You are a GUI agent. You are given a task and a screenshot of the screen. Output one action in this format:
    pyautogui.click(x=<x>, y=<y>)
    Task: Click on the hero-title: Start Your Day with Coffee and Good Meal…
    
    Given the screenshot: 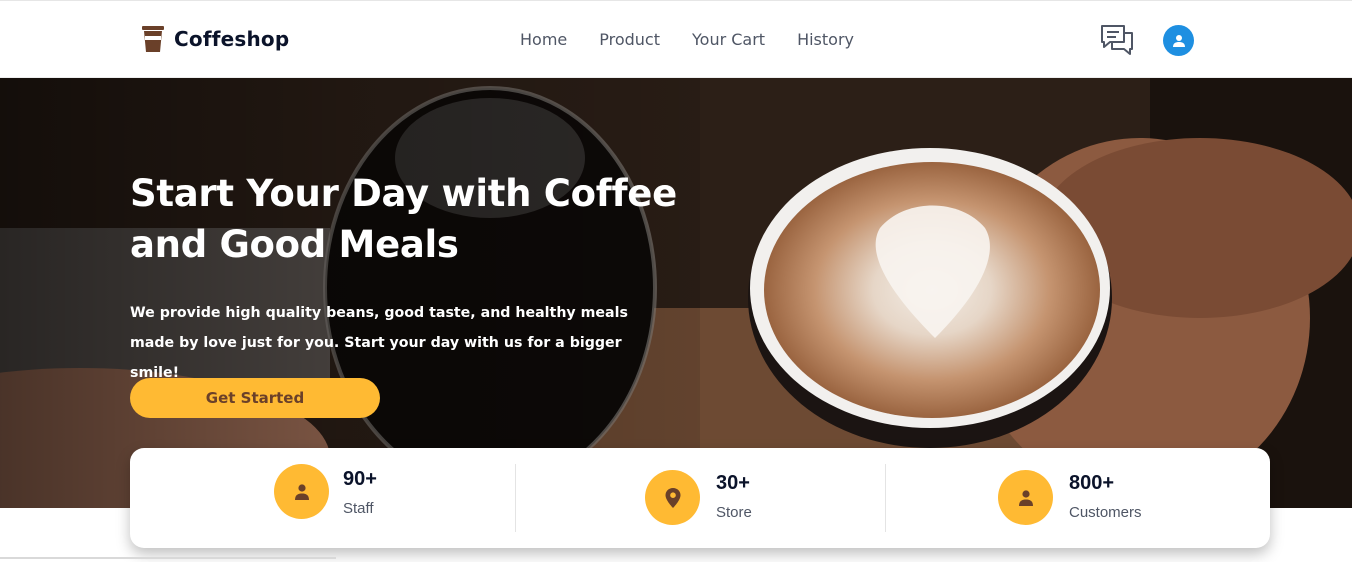 What is the action you would take?
    pyautogui.click(x=403, y=219)
    